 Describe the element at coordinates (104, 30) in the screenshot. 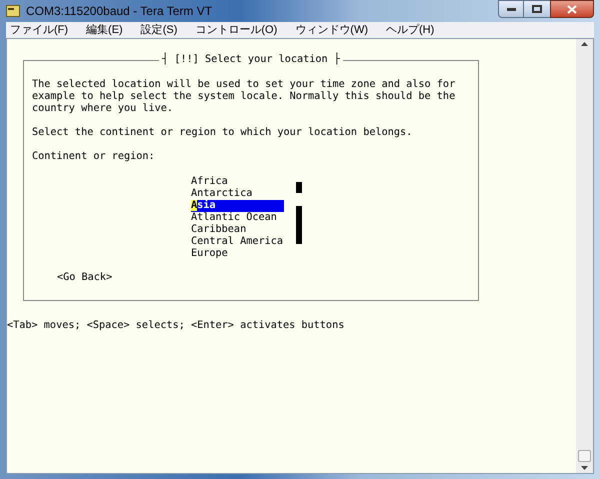

I see `menu-item: 編集(E)` at that location.